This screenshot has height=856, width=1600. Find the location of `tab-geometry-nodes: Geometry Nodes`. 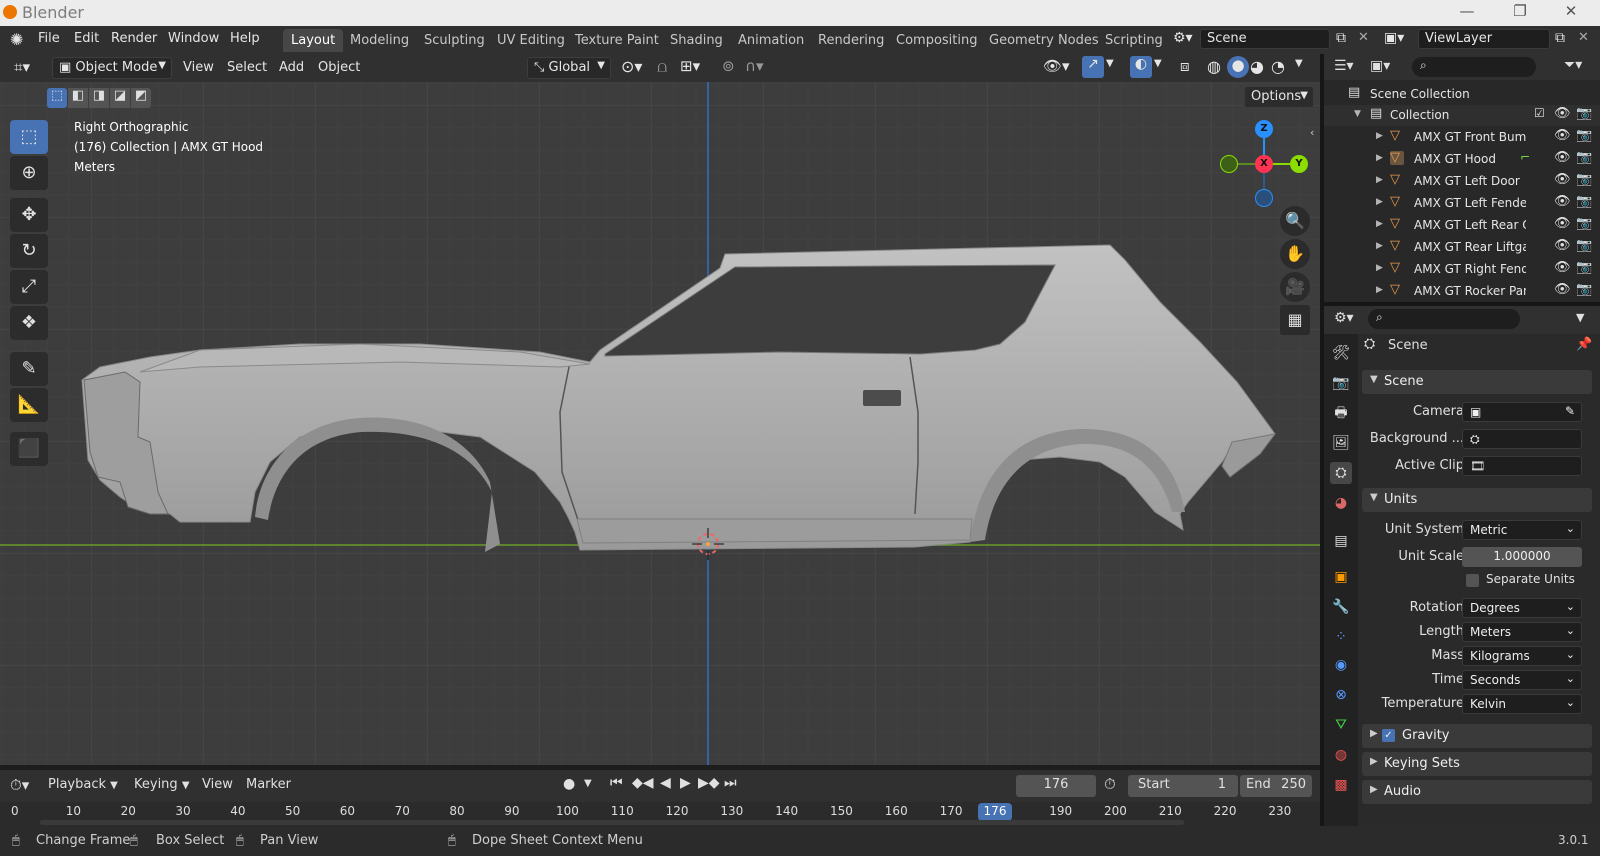

tab-geometry-nodes: Geometry Nodes is located at coordinates (1044, 40).